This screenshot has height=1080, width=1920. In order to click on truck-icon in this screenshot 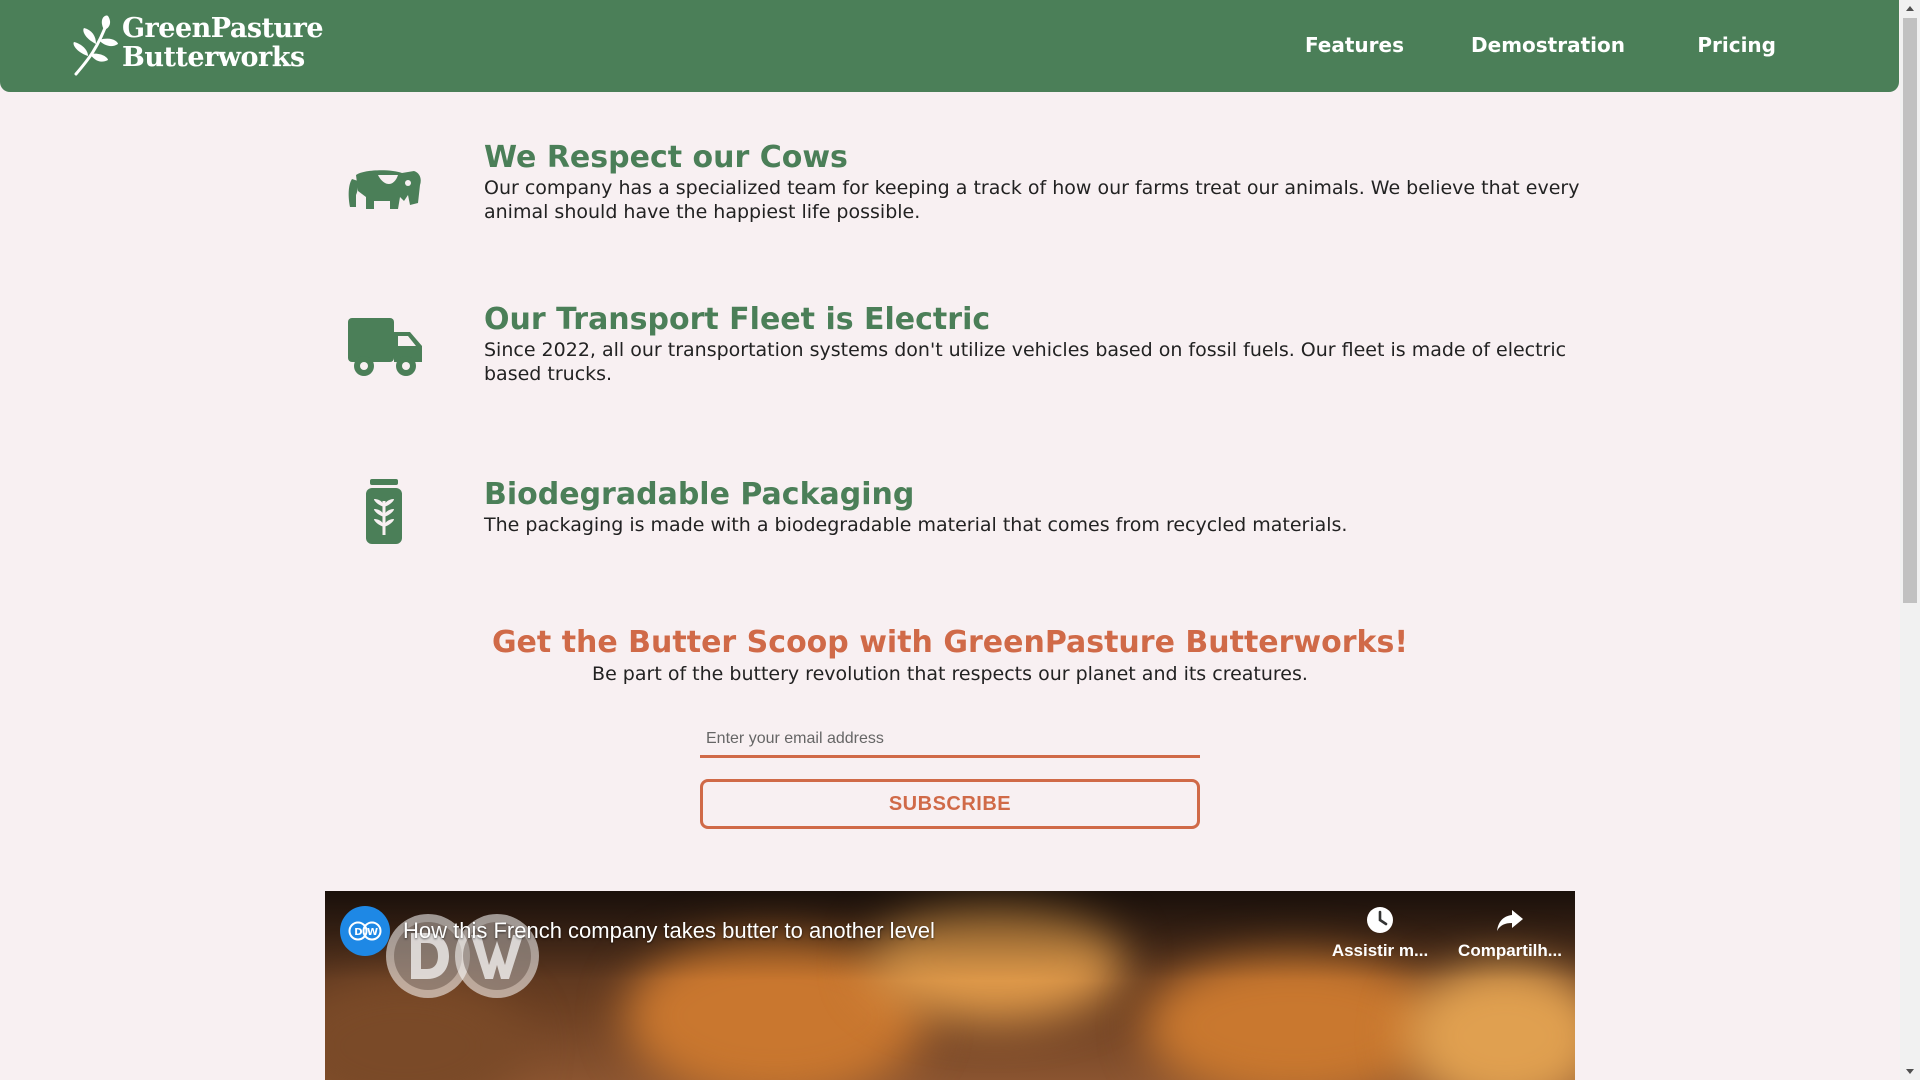, I will do `click(385, 347)`.